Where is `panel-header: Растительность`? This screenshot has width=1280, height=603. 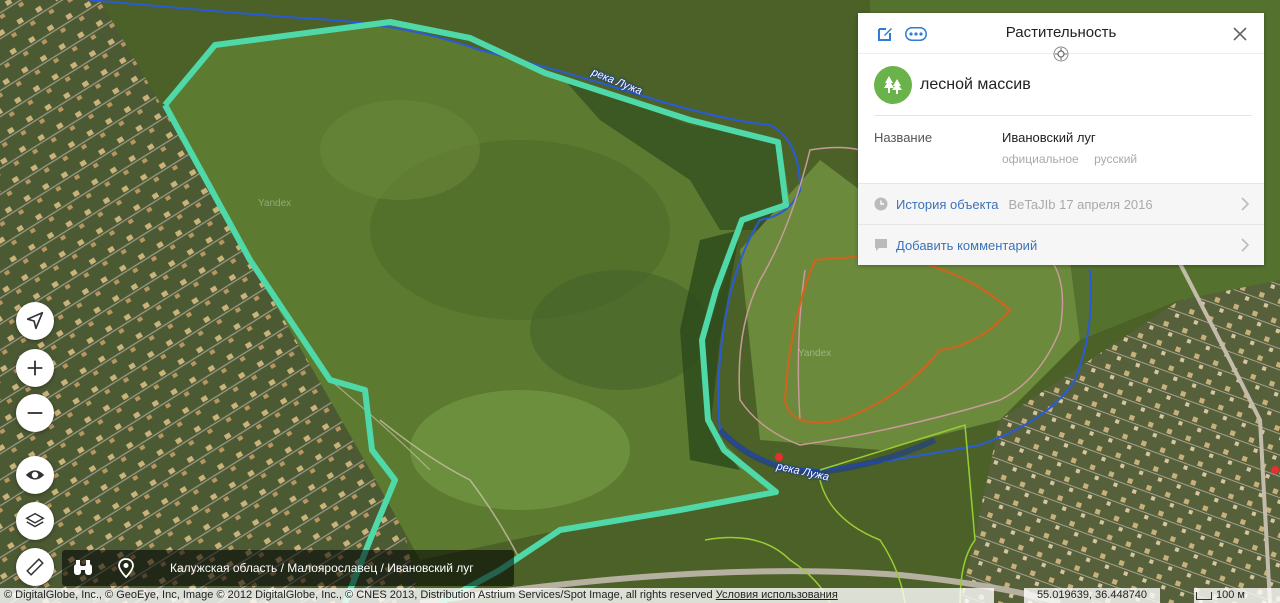
panel-header: Растительность is located at coordinates (1061, 37).